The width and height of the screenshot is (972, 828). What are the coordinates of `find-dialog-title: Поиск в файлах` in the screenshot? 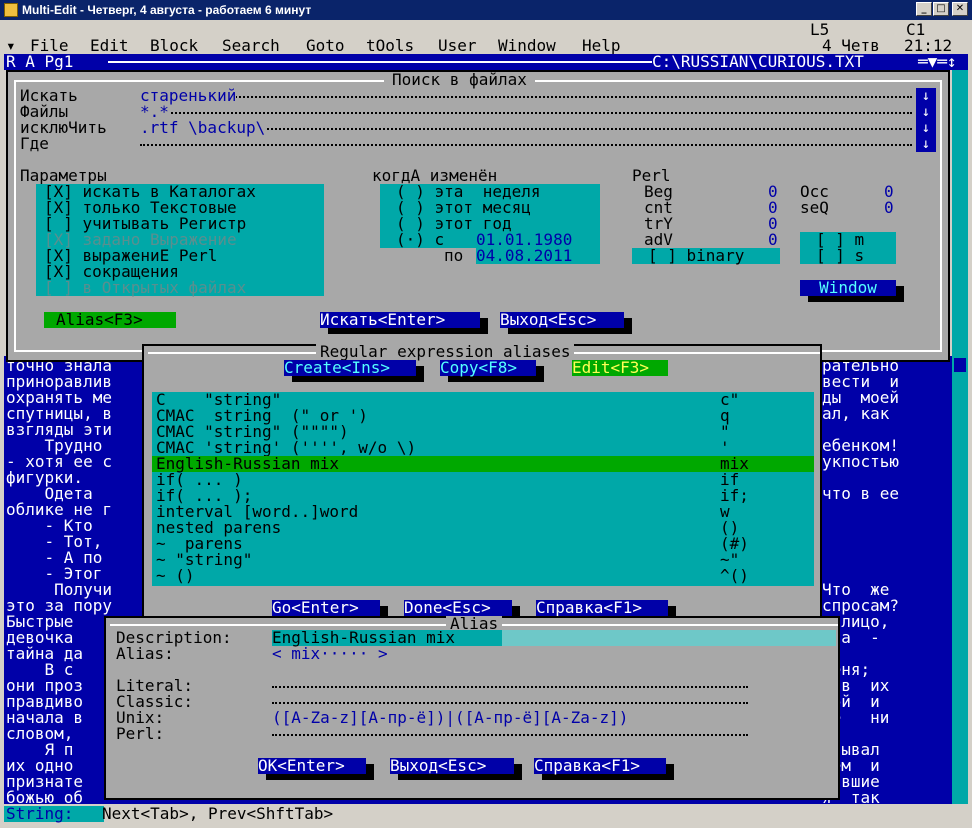 It's located at (459, 80).